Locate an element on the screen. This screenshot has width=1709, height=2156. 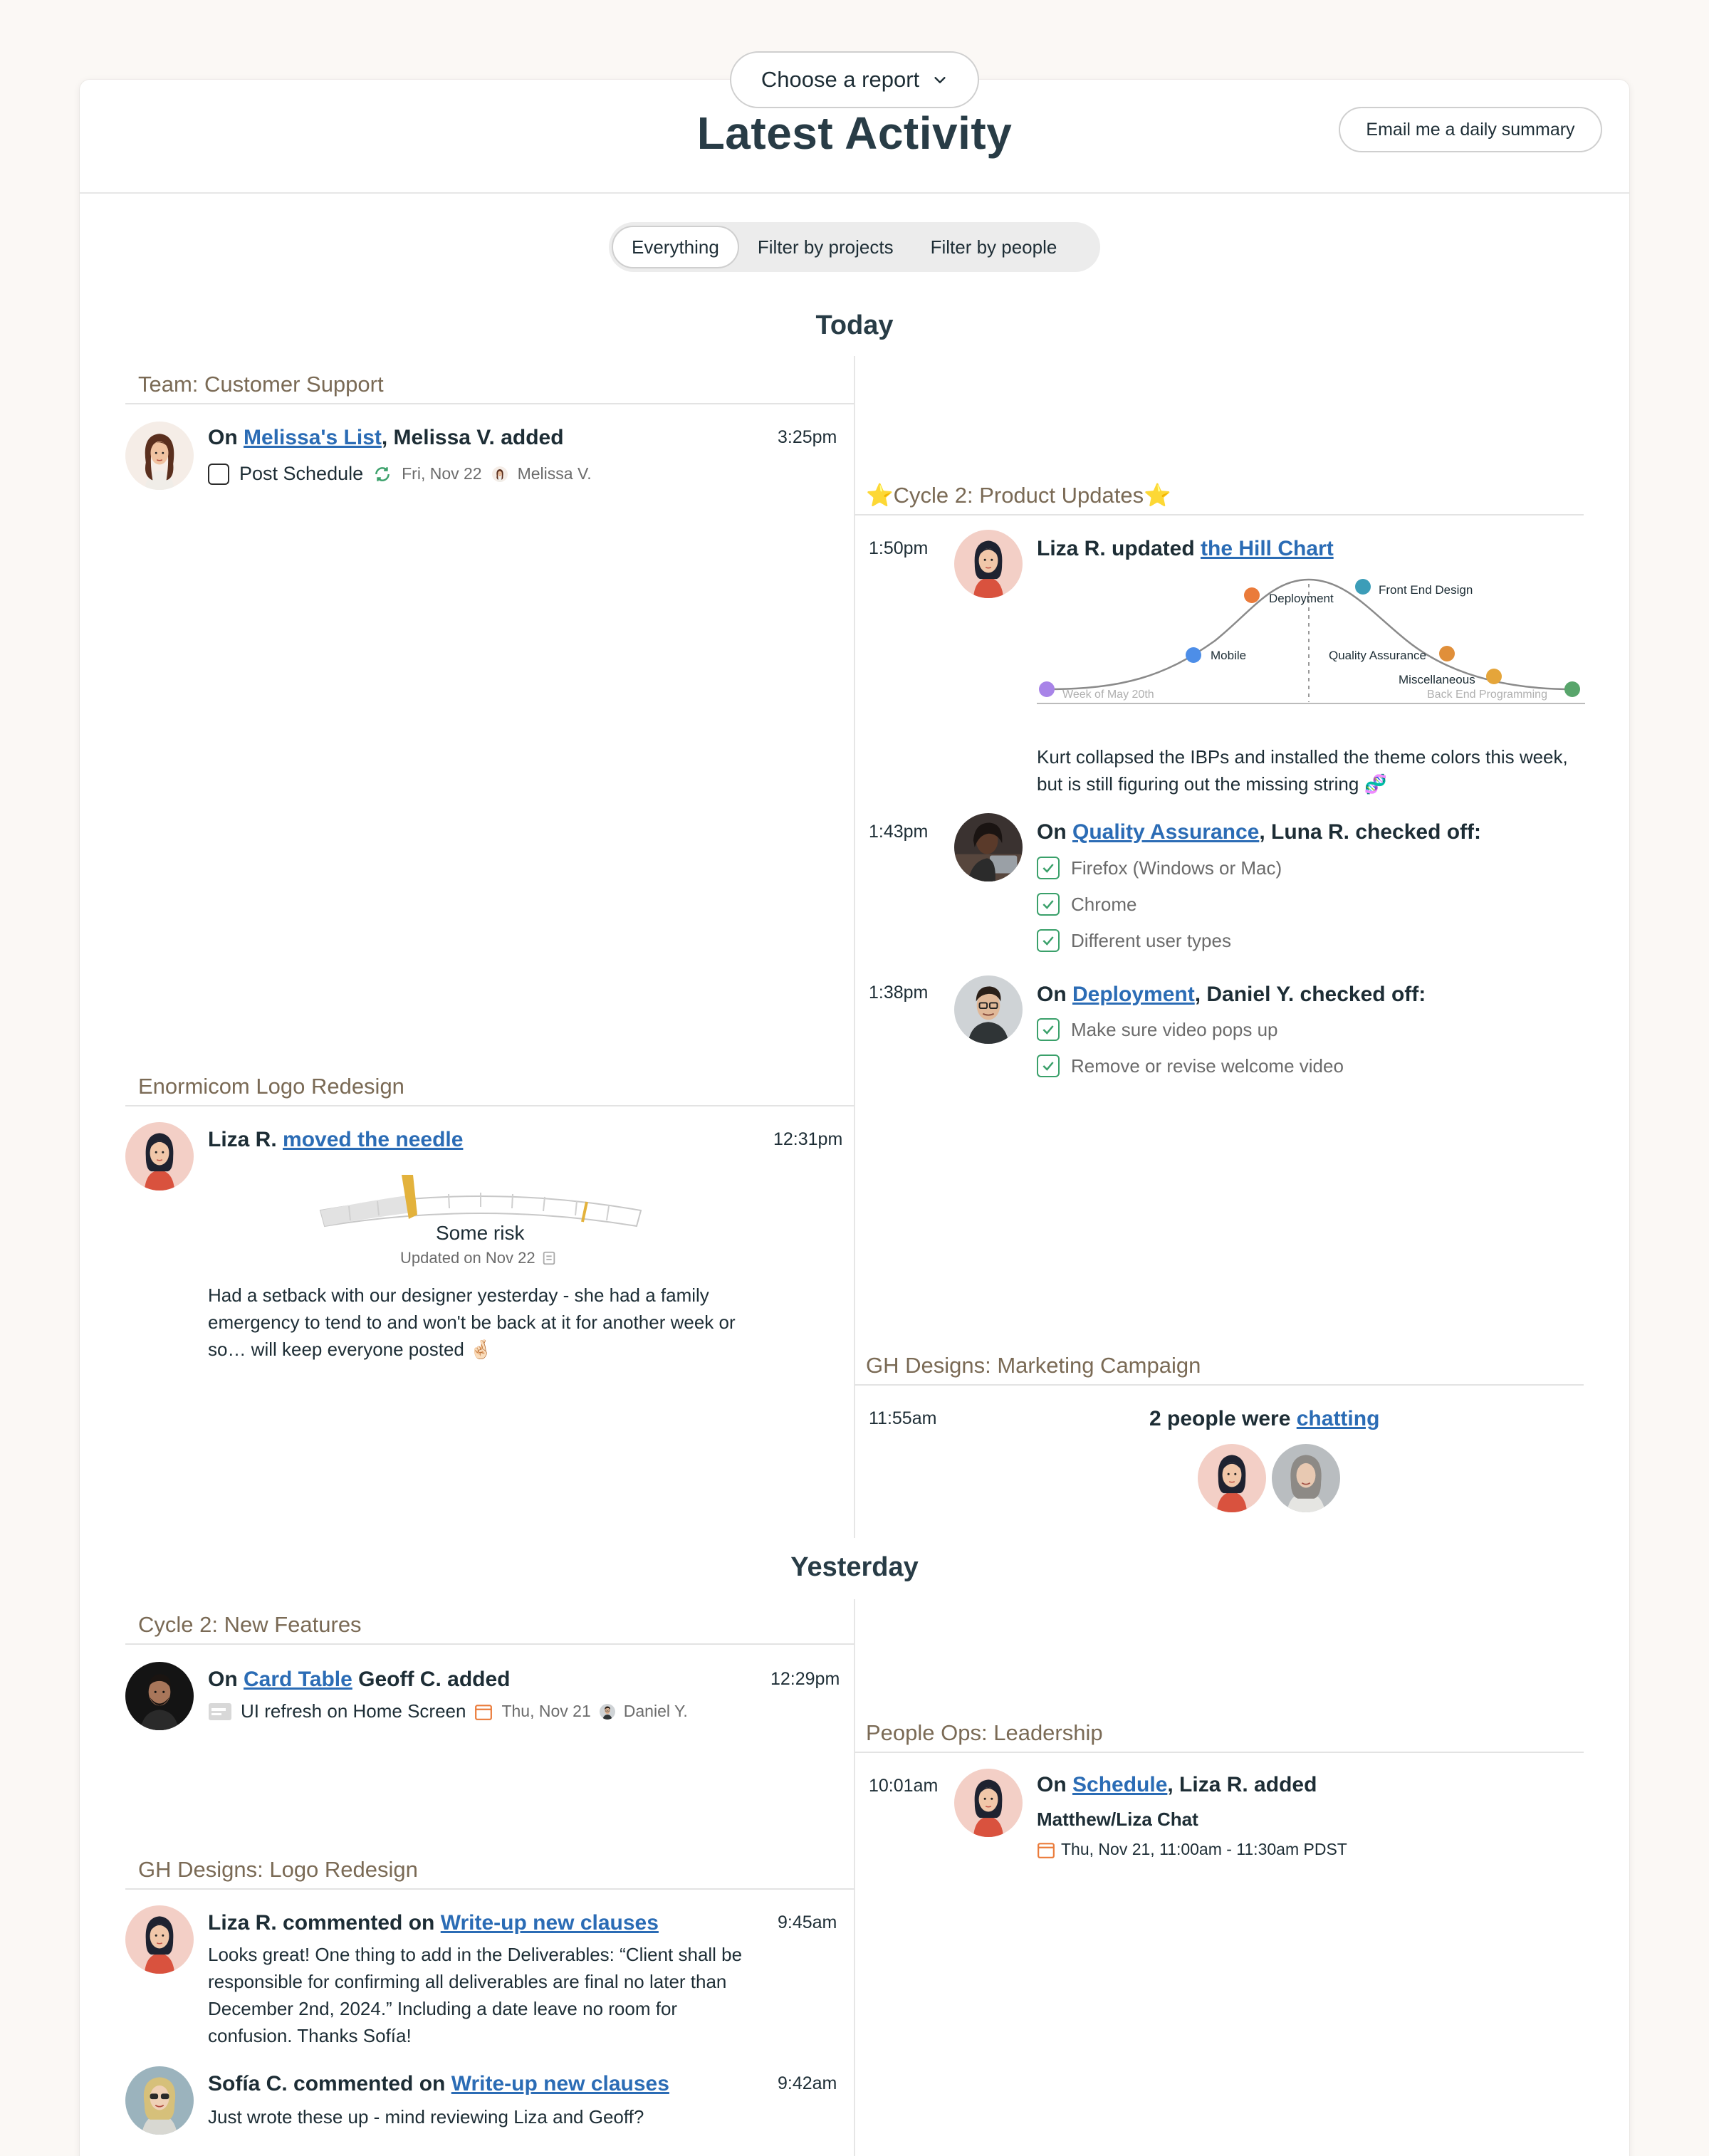
timestamp: 9:45am is located at coordinates (807, 1922).